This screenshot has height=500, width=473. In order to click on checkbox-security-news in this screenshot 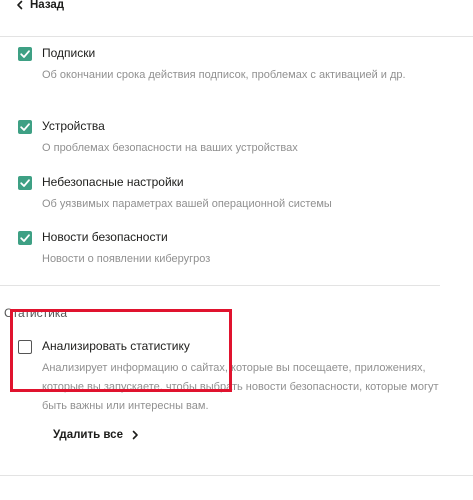, I will do `click(25, 238)`.